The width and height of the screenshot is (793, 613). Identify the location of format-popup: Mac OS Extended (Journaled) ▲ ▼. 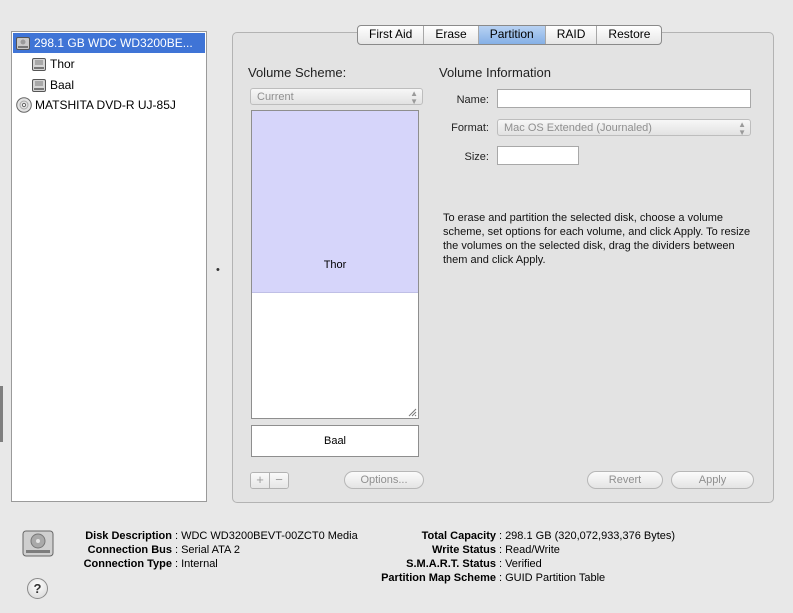
(624, 128).